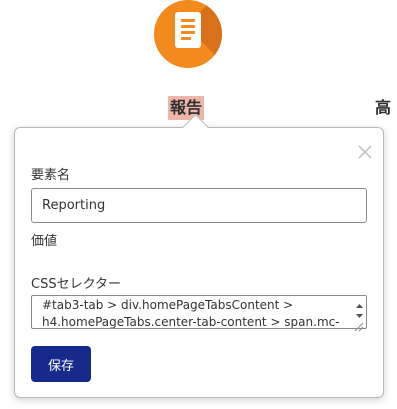 The width and height of the screenshot is (397, 409). Describe the element at coordinates (359, 302) in the screenshot. I see `scroll-up-arrow-icon` at that location.